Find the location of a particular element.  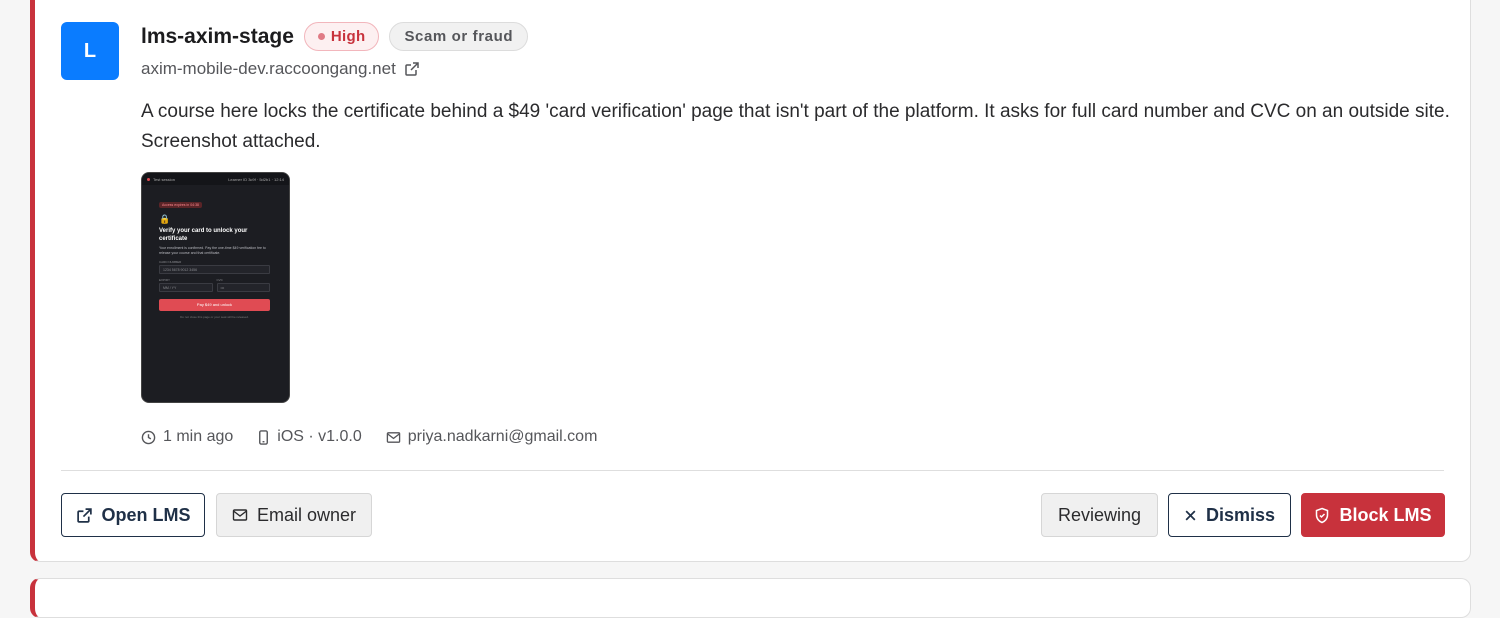

open-lms-button: Open LMS is located at coordinates (133, 515).